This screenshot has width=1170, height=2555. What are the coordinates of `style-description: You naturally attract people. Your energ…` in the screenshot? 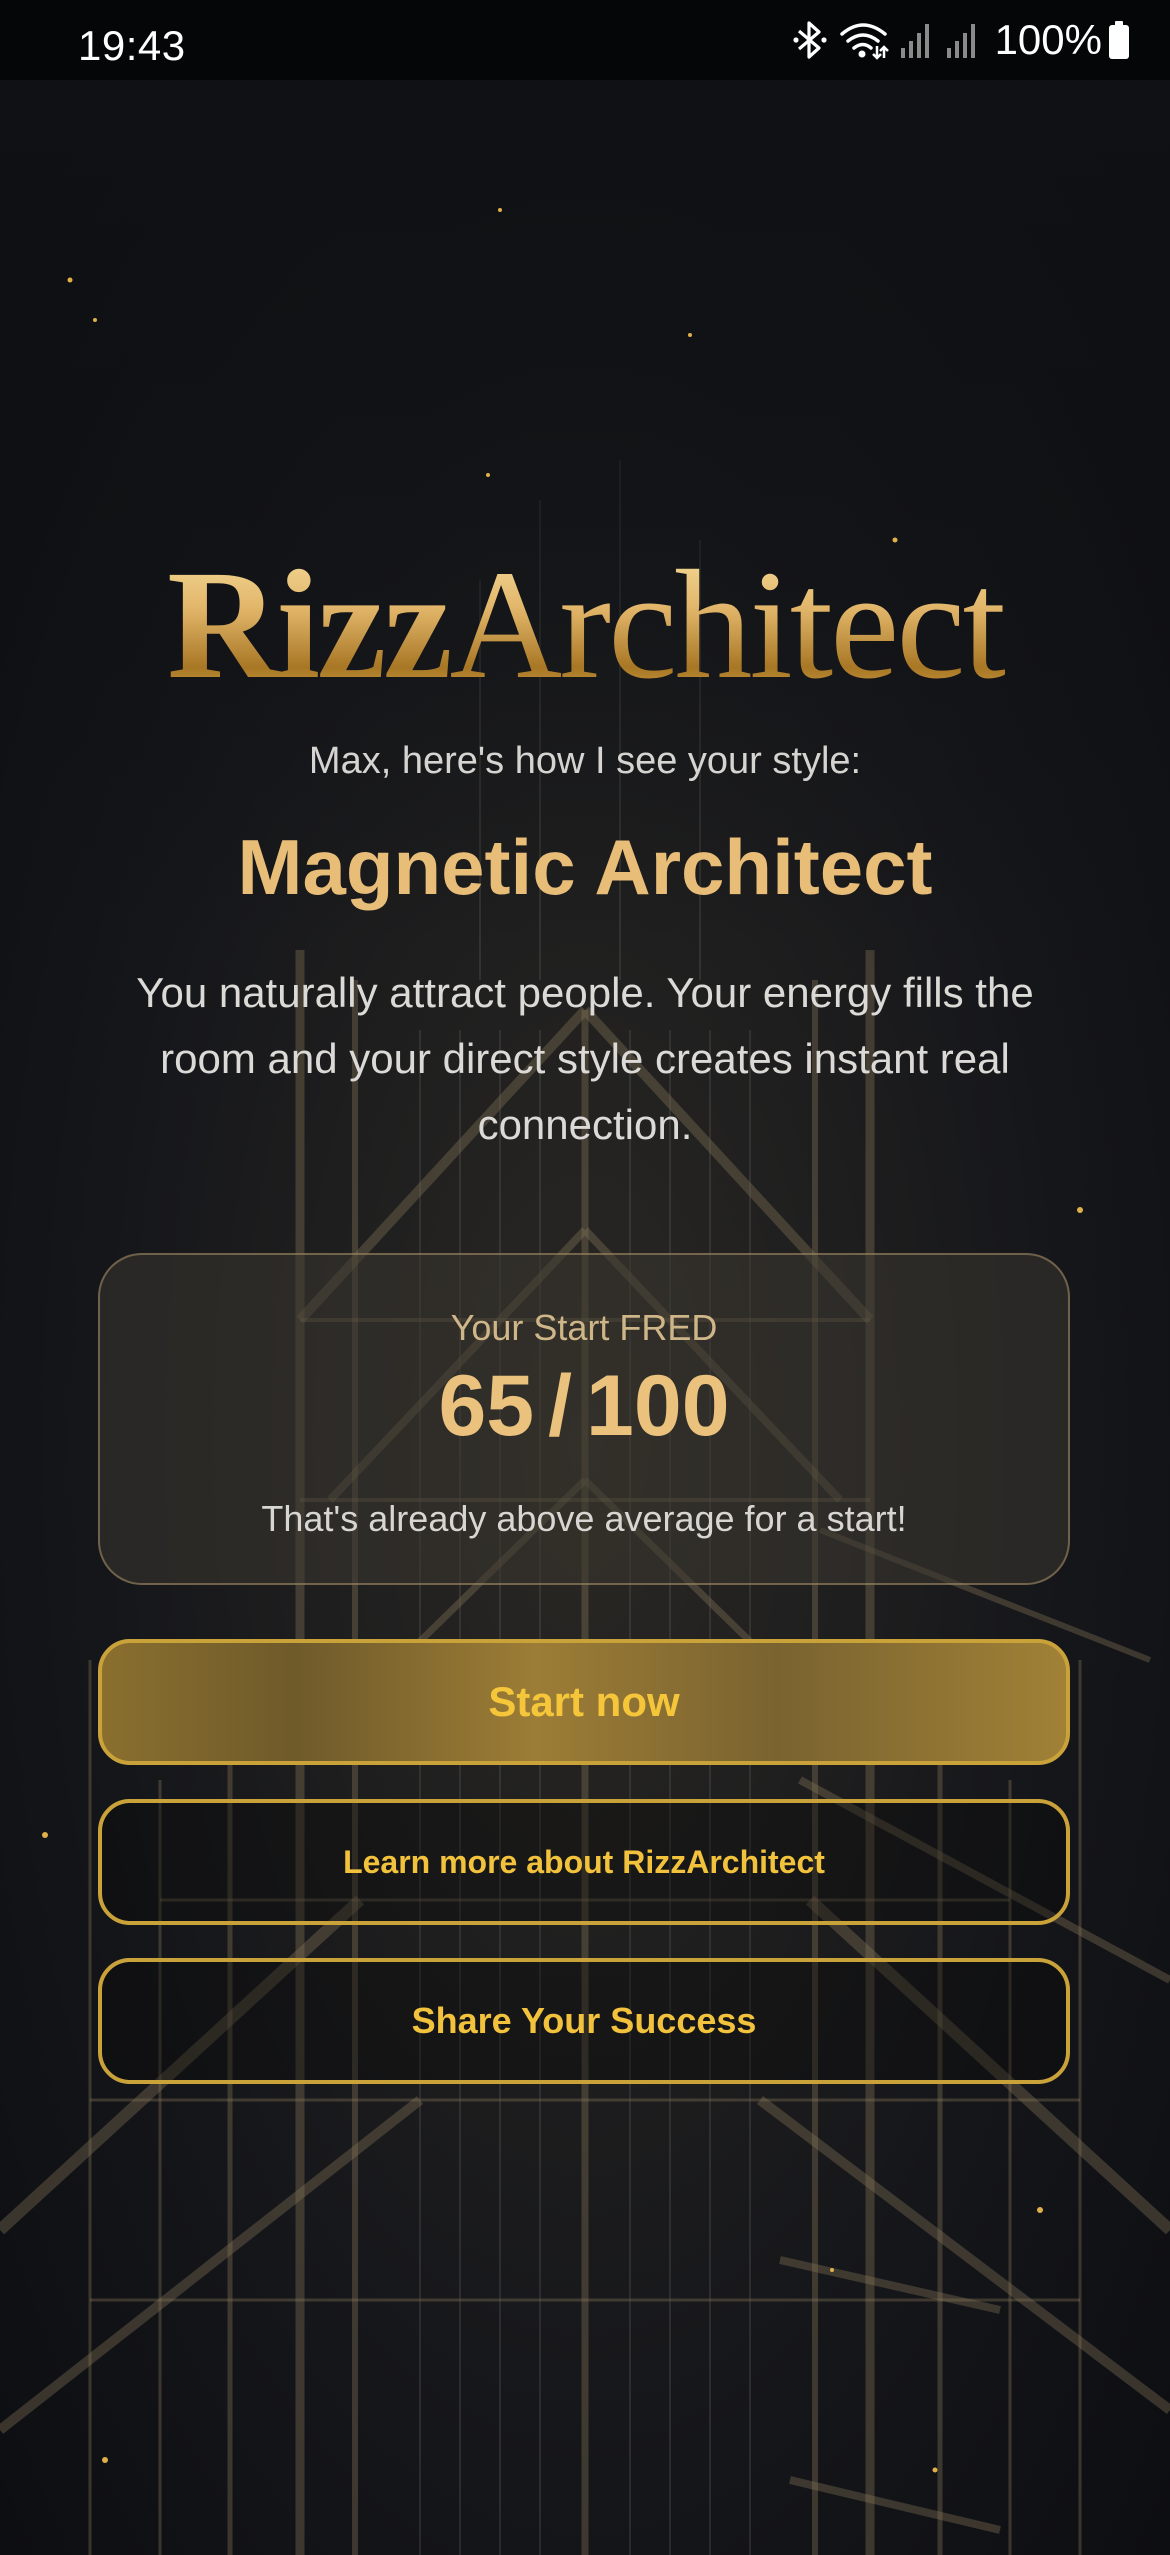 It's located at (585, 1058).